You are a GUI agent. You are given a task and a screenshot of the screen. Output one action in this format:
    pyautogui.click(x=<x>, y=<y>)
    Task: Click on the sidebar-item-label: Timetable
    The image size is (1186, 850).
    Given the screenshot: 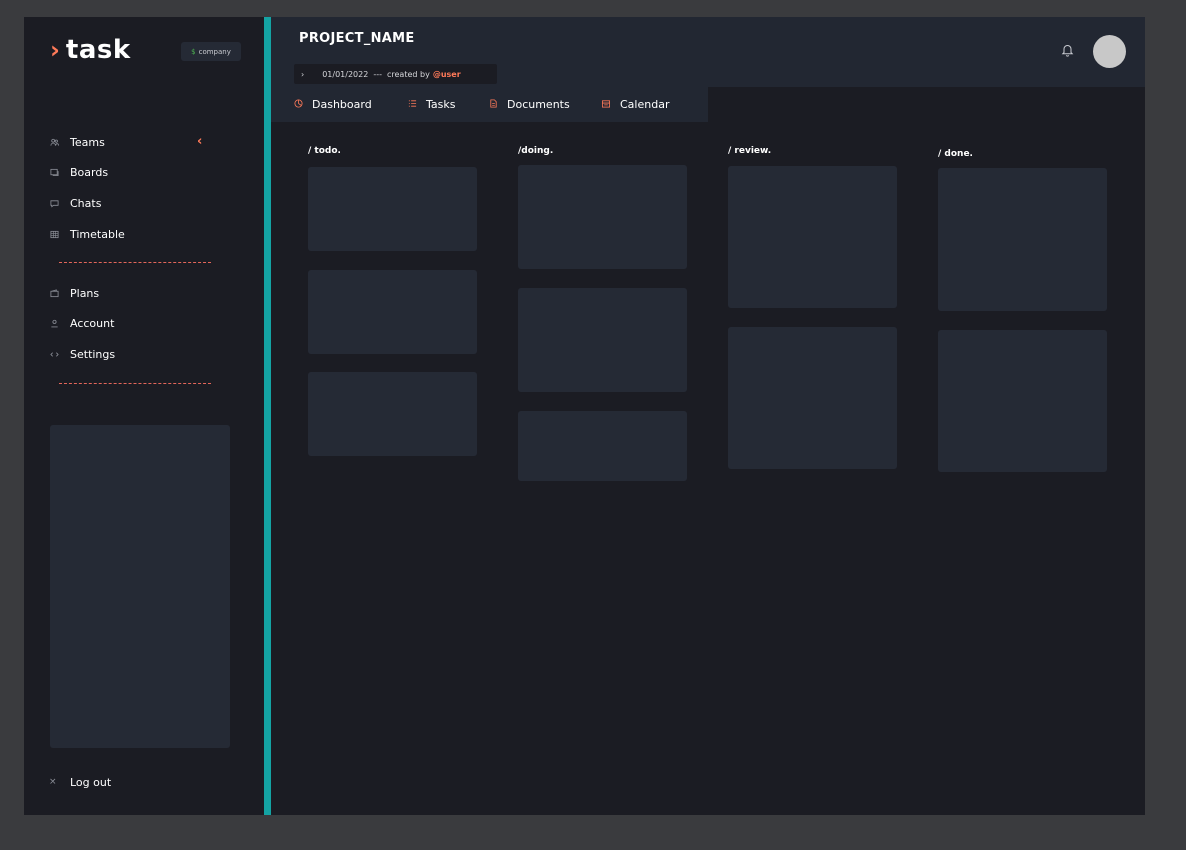 What is the action you would take?
    pyautogui.click(x=97, y=234)
    